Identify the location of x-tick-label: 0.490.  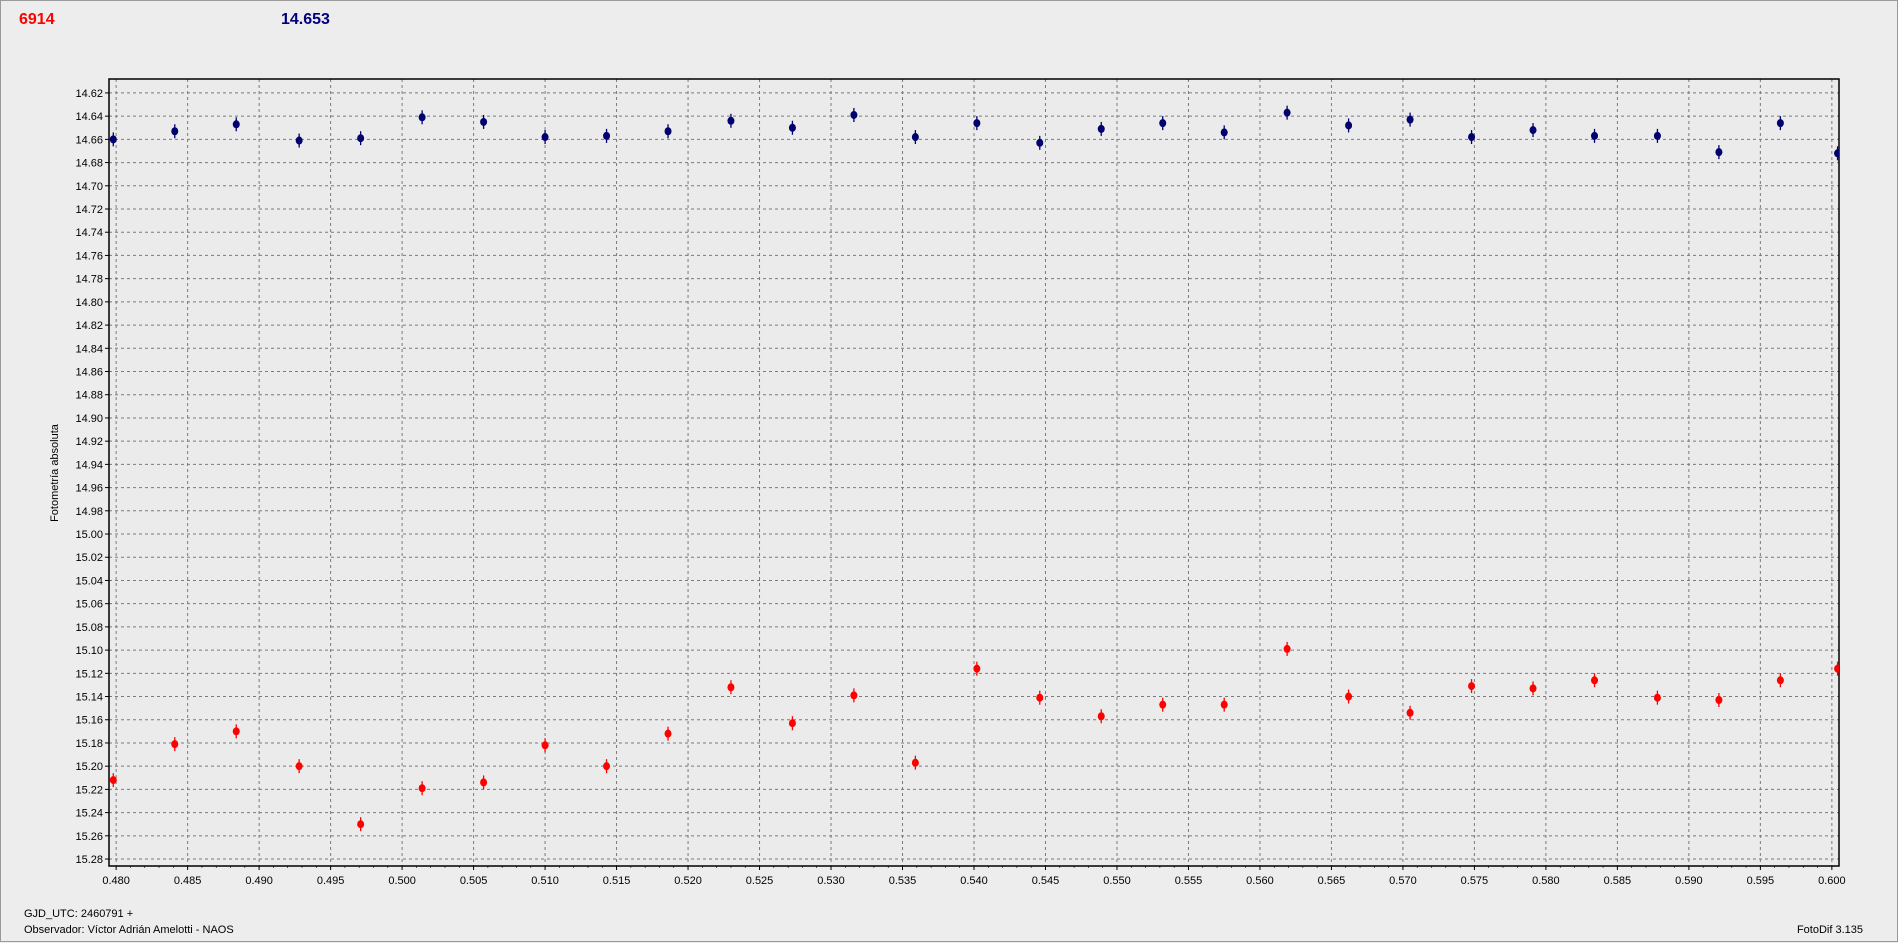
(259, 881).